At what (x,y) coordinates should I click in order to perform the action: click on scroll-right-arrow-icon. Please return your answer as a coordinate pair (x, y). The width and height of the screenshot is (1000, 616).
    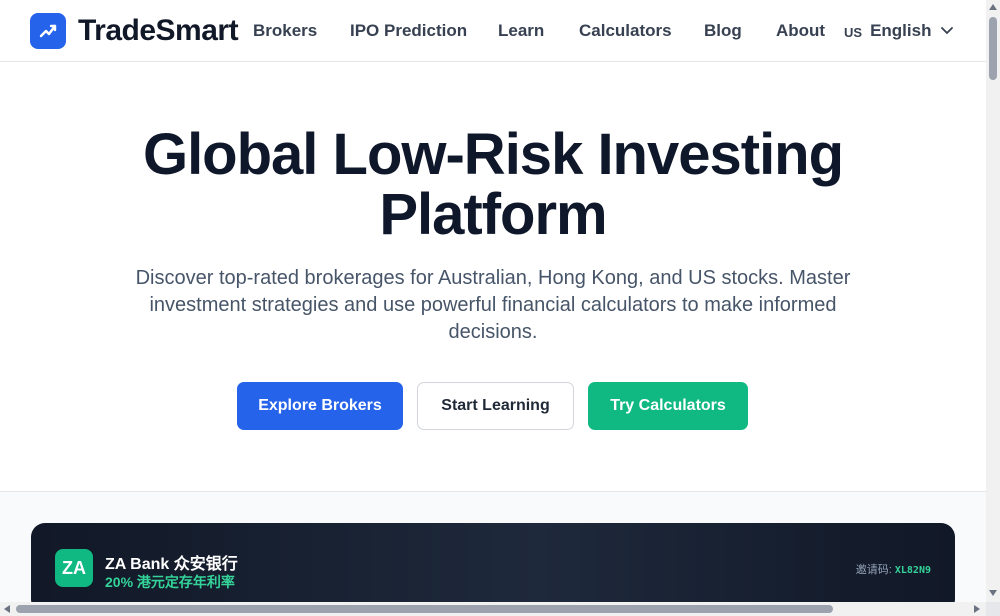
    Looking at the image, I should click on (977, 609).